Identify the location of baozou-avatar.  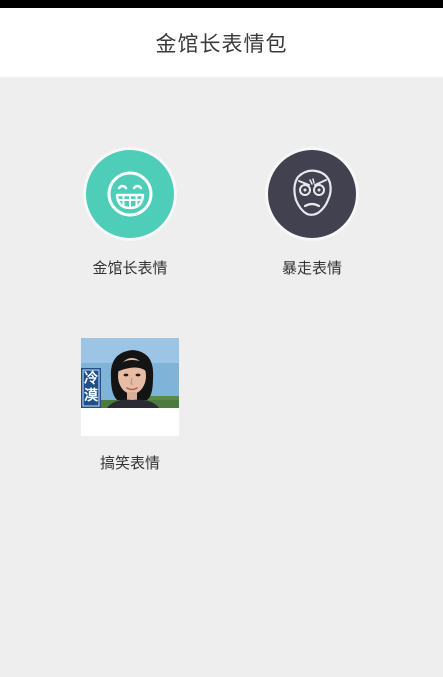
(312, 194).